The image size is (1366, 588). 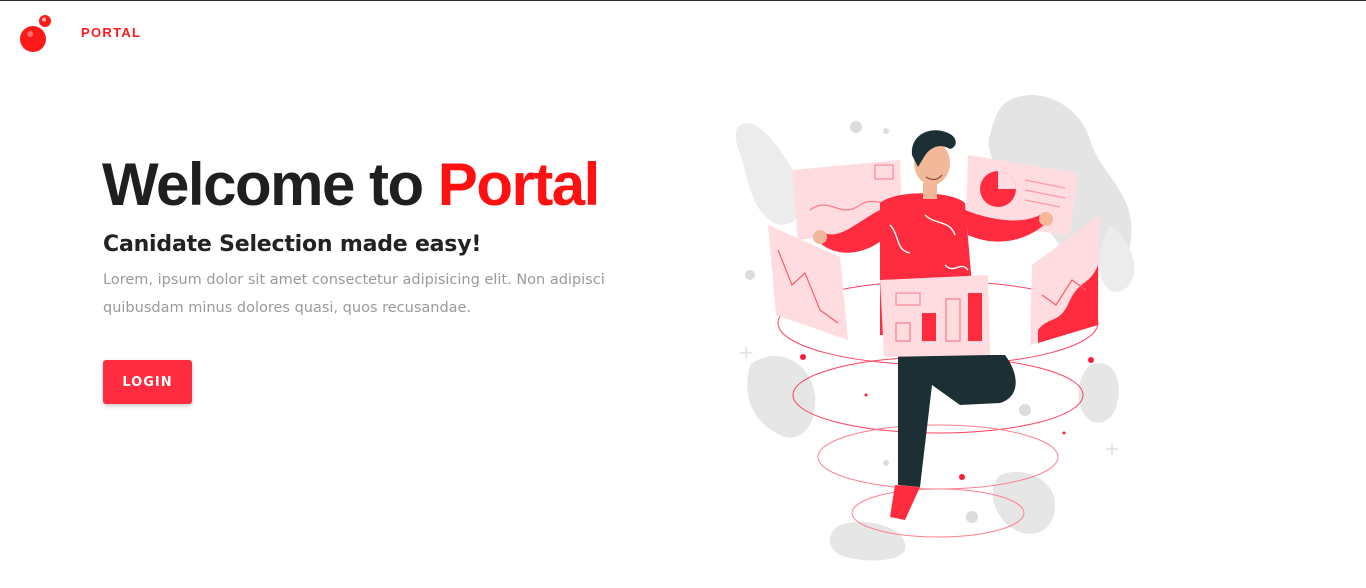 I want to click on title-prefix: Welcome to, so click(x=270, y=184).